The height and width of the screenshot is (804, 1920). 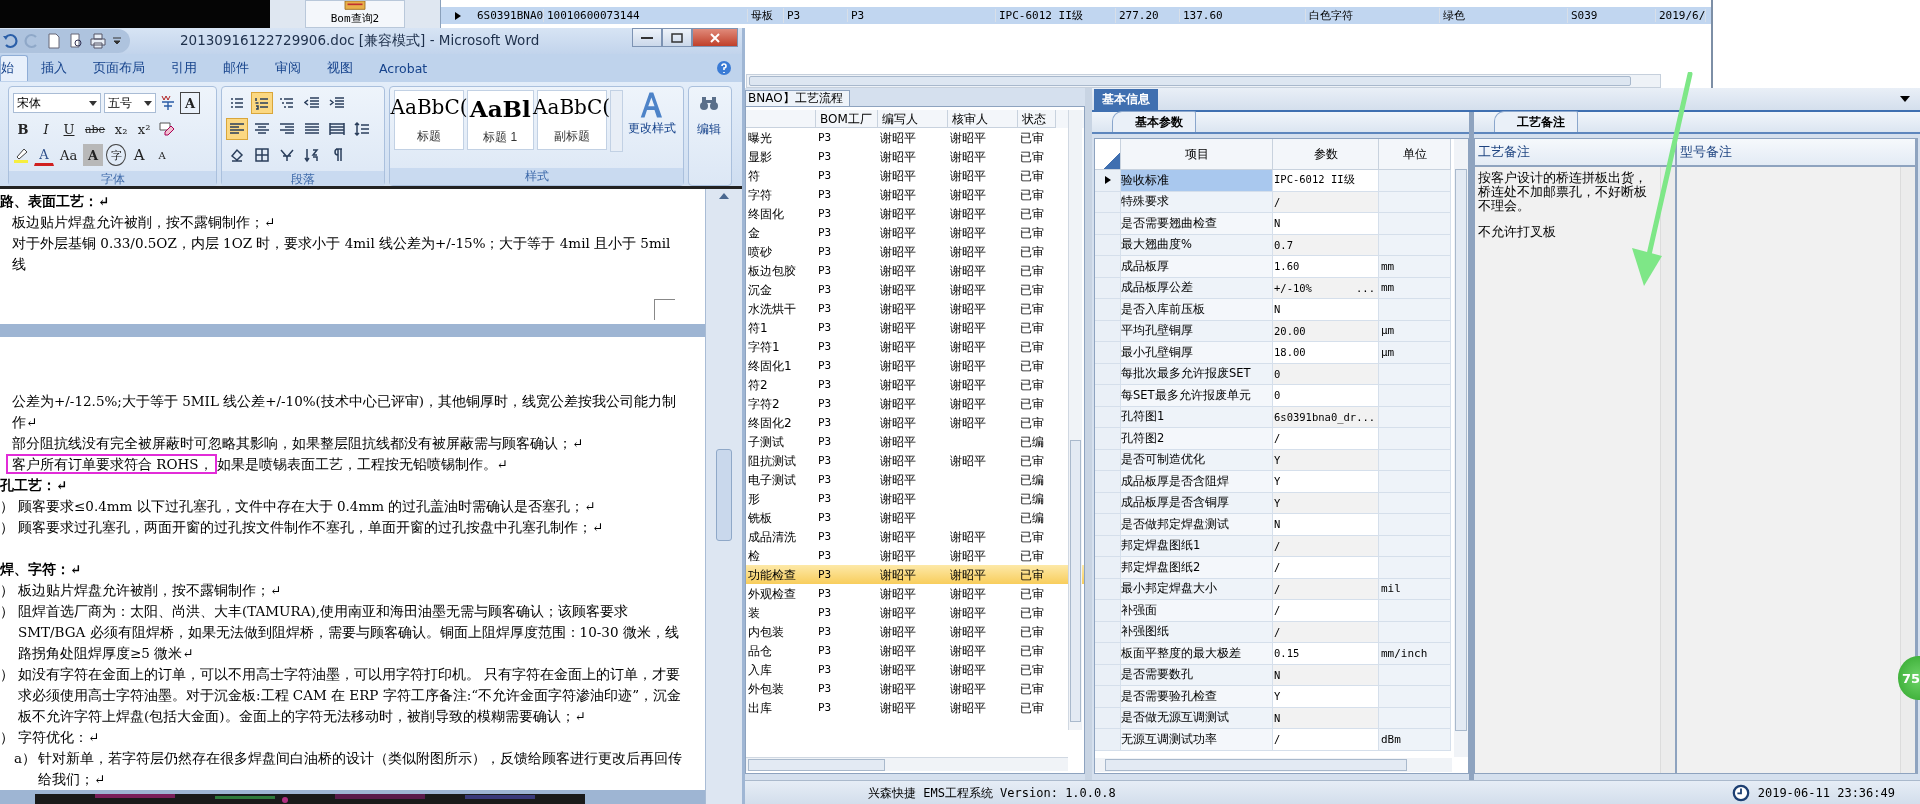 What do you see at coordinates (915, 365) in the screenshot?
I see `table-row: 终固化1 P3 谢昭平 谢昭平 已审` at bounding box center [915, 365].